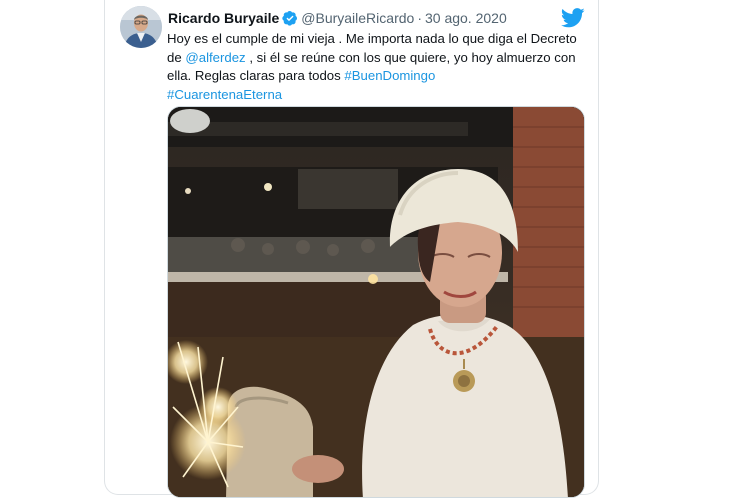 This screenshot has height=498, width=745. Describe the element at coordinates (572, 18) in the screenshot. I see `twitter-bird-icon` at that location.